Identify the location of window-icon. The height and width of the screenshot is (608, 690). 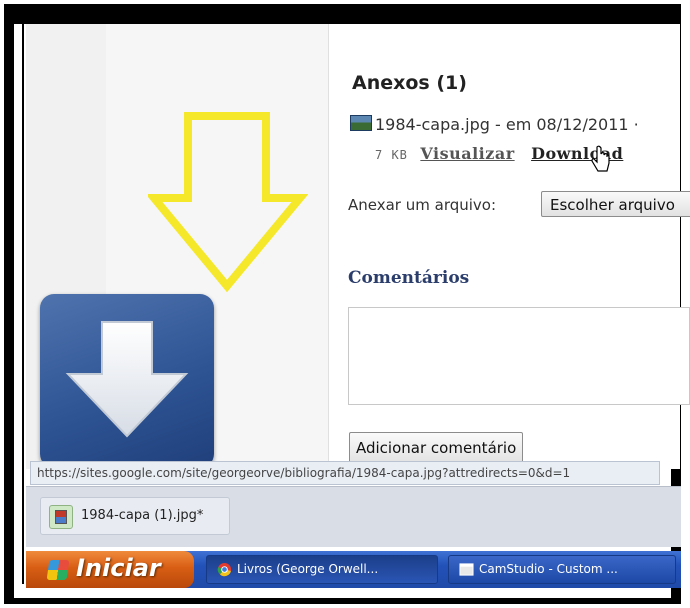
(466, 569).